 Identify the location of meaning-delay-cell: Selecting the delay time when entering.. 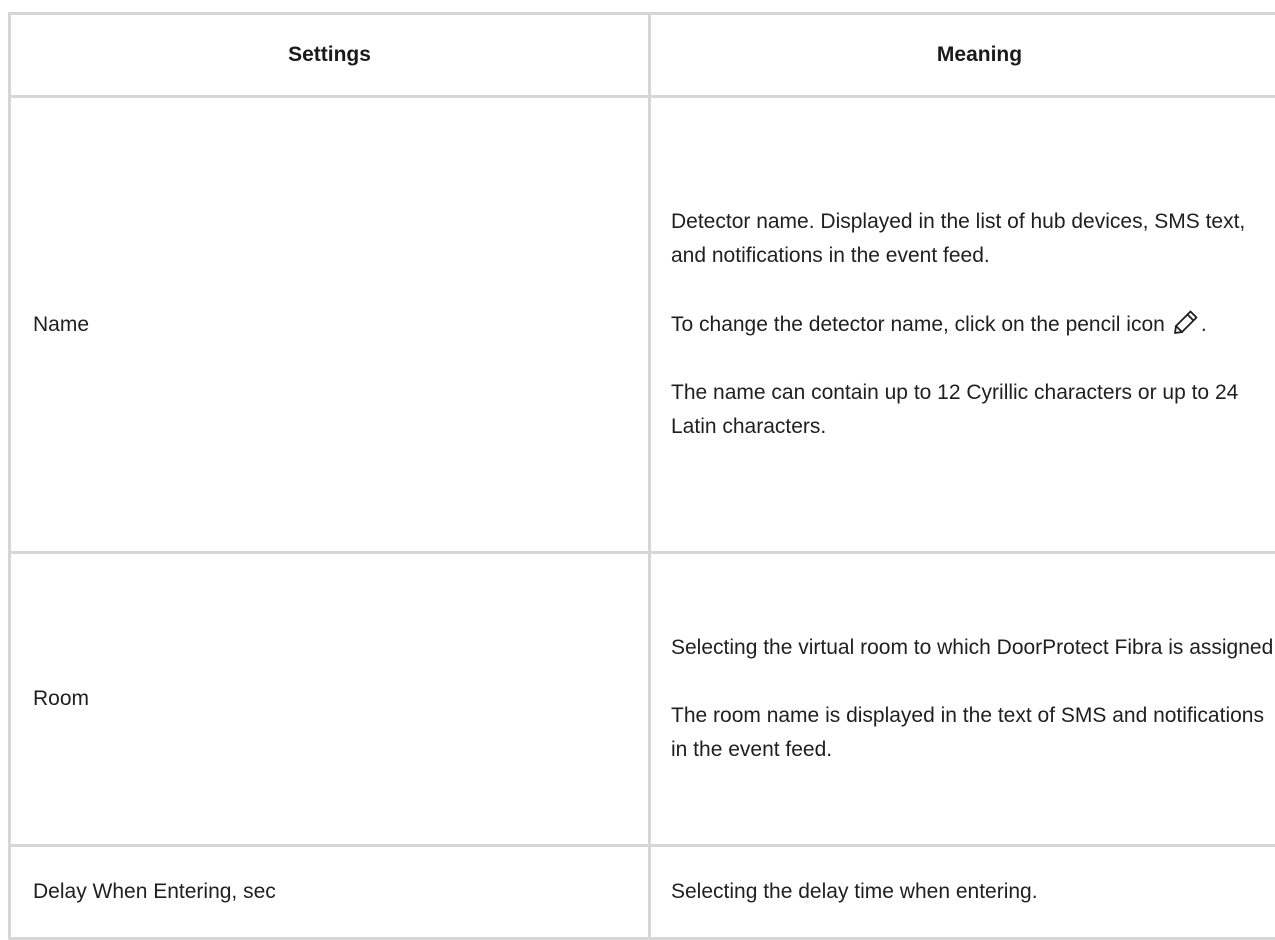
(962, 892).